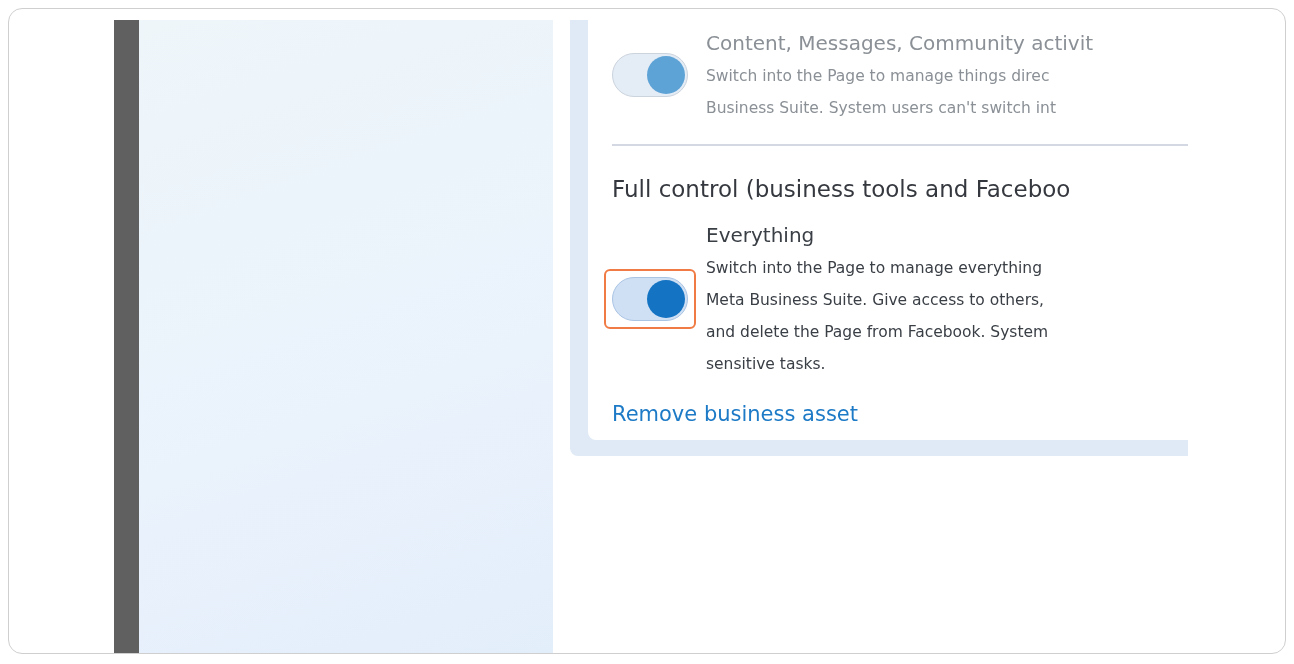 The width and height of the screenshot is (1294, 664). I want to click on permission-title: Content, Messages, Community activit, so click(900, 43).